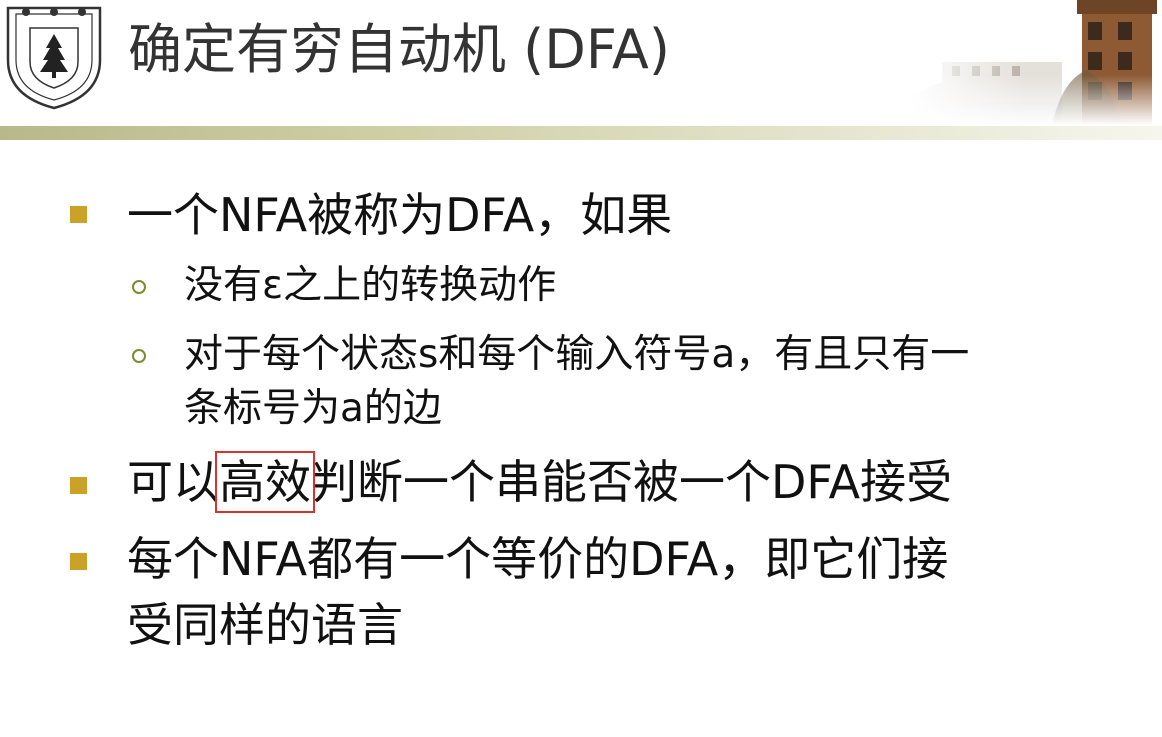 Image resolution: width=1162 pixels, height=737 pixels. Describe the element at coordinates (538, 559) in the screenshot. I see `bullet-3-line-1: 每个NFA都有一个等价的DFA，即它们接` at that location.